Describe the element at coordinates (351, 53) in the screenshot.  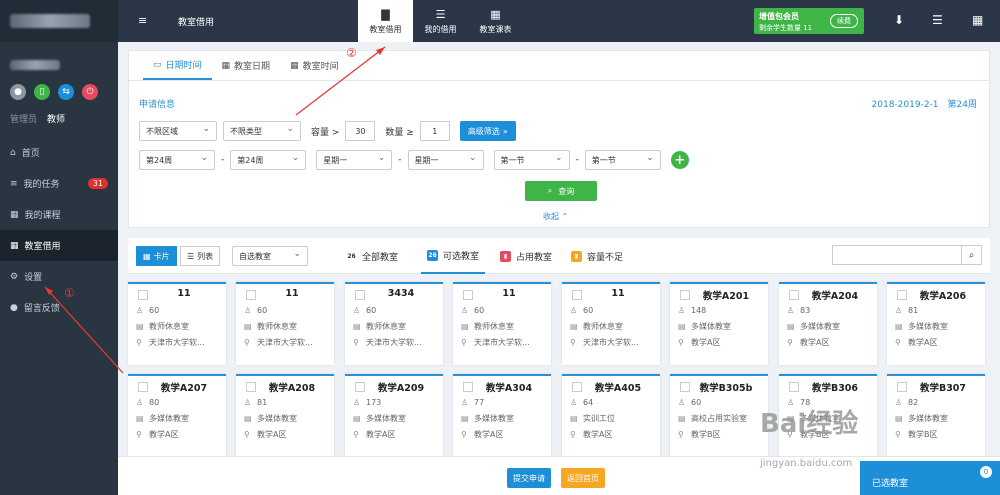
I see `annotation-2: ②` at that location.